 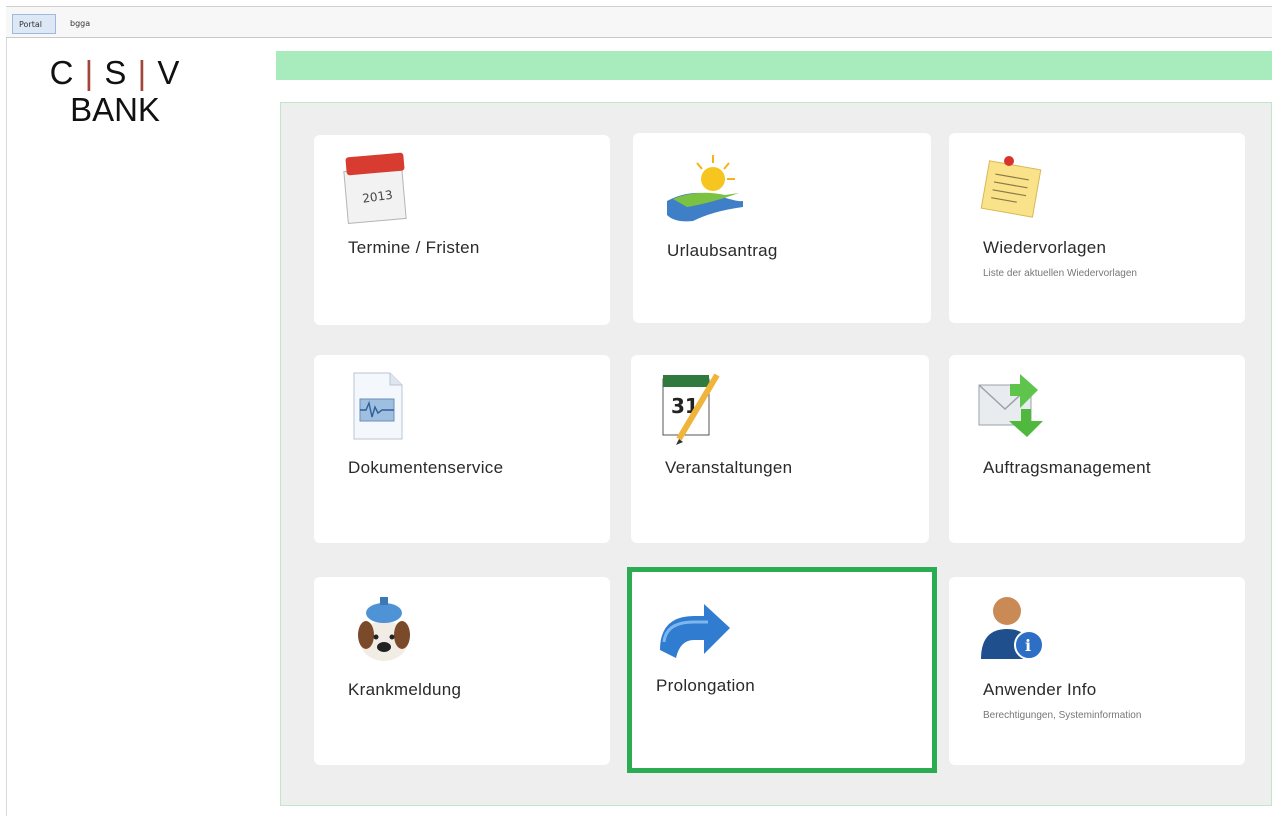 What do you see at coordinates (378, 406) in the screenshot?
I see `document-icon` at bounding box center [378, 406].